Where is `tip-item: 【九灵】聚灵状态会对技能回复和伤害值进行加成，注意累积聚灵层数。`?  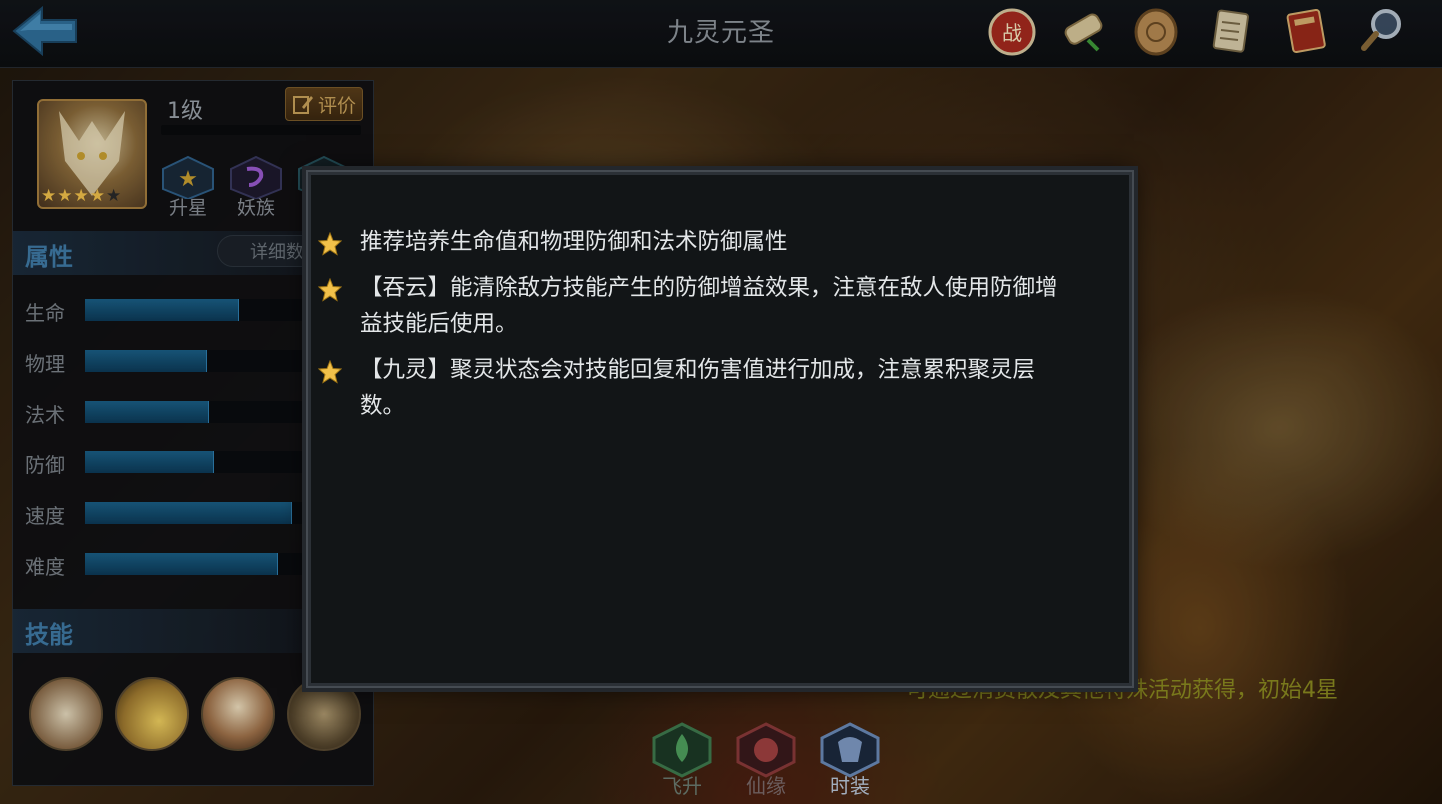
tip-item: 【九灵】聚灵状态会对技能回复和伤害值进行加成，注意累积聚灵层数。 is located at coordinates (689, 388).